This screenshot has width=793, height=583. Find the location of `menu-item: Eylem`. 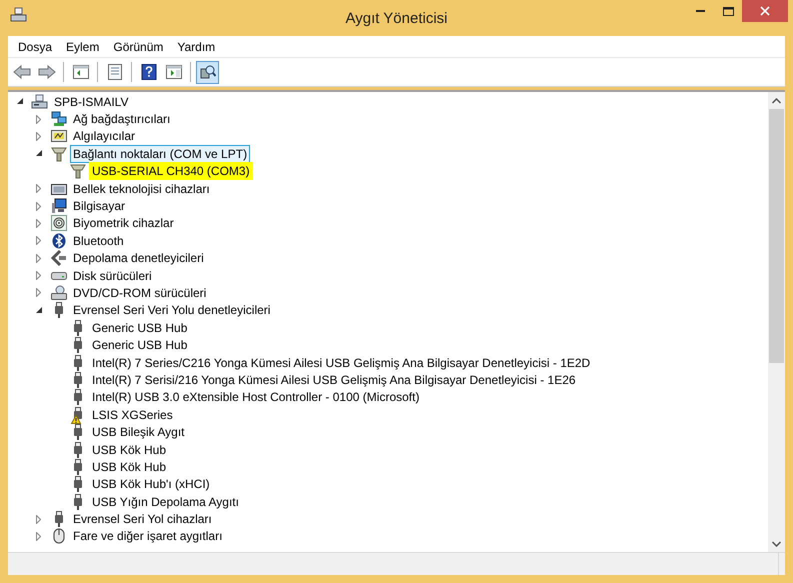

menu-item: Eylem is located at coordinates (82, 47).